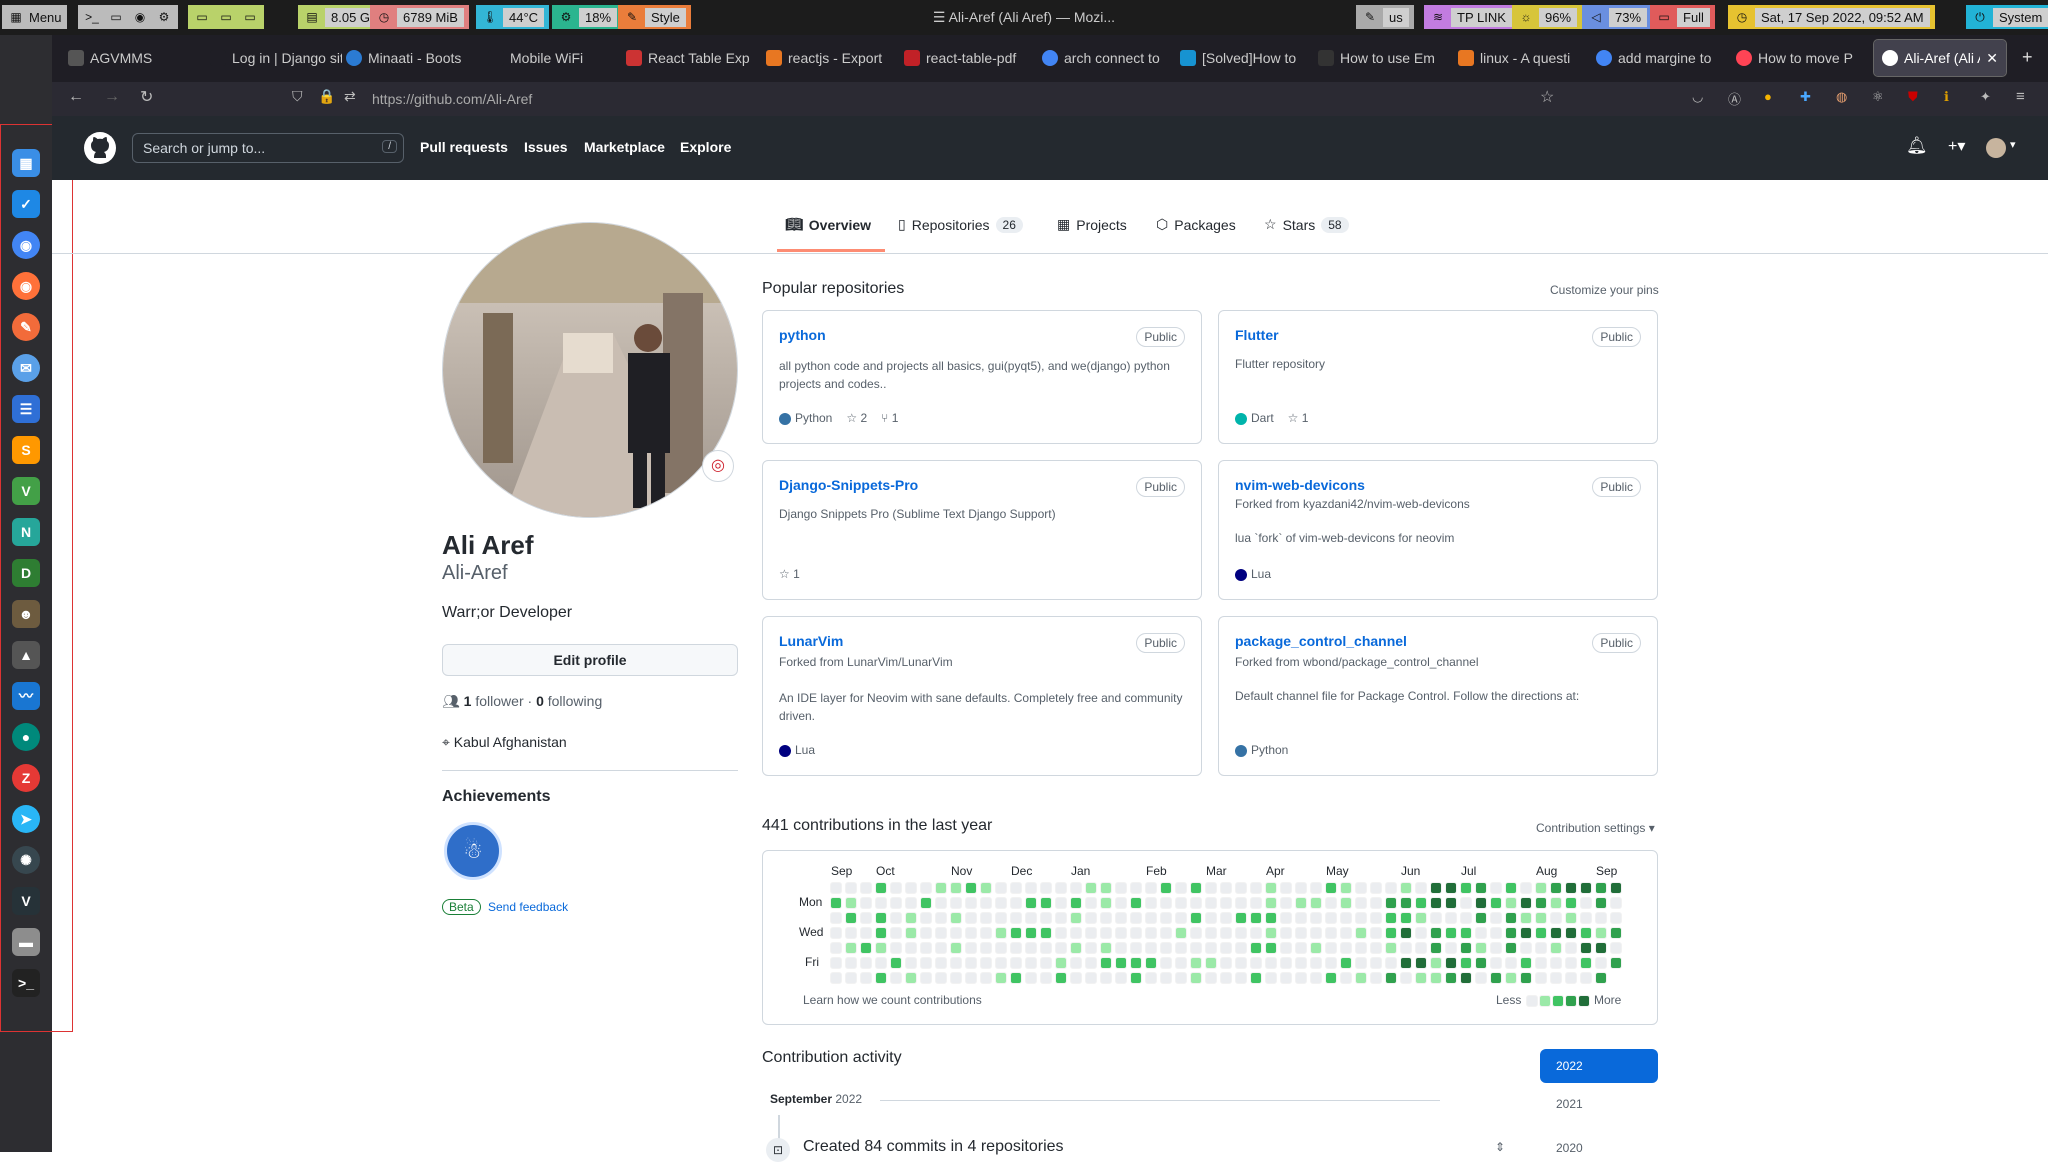  What do you see at coordinates (1604, 290) in the screenshot?
I see `customize-pins-link: Customize your pins` at bounding box center [1604, 290].